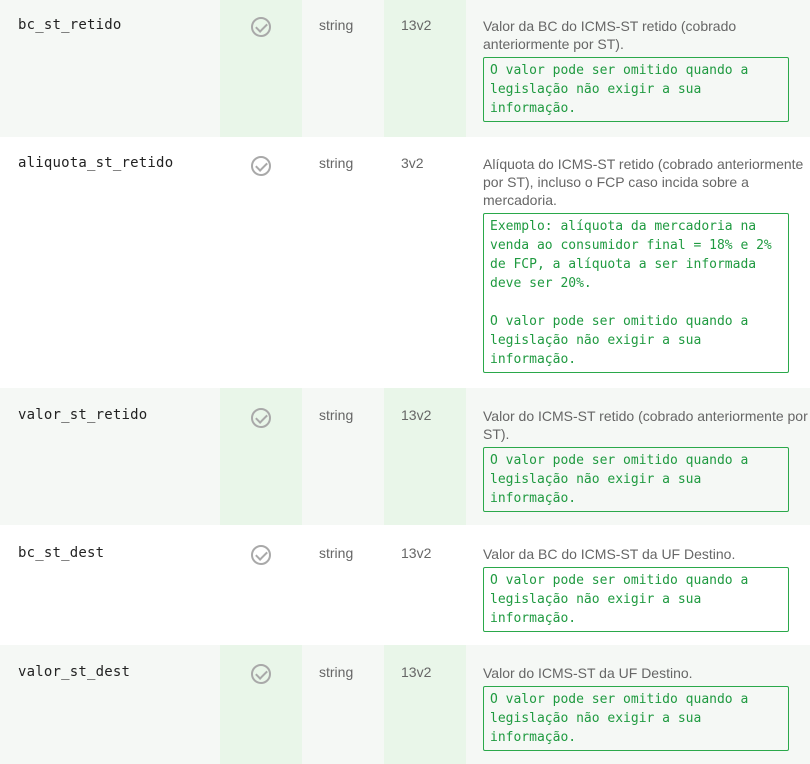  Describe the element at coordinates (61, 553) in the screenshot. I see `field-name: bc_st_dest` at that location.